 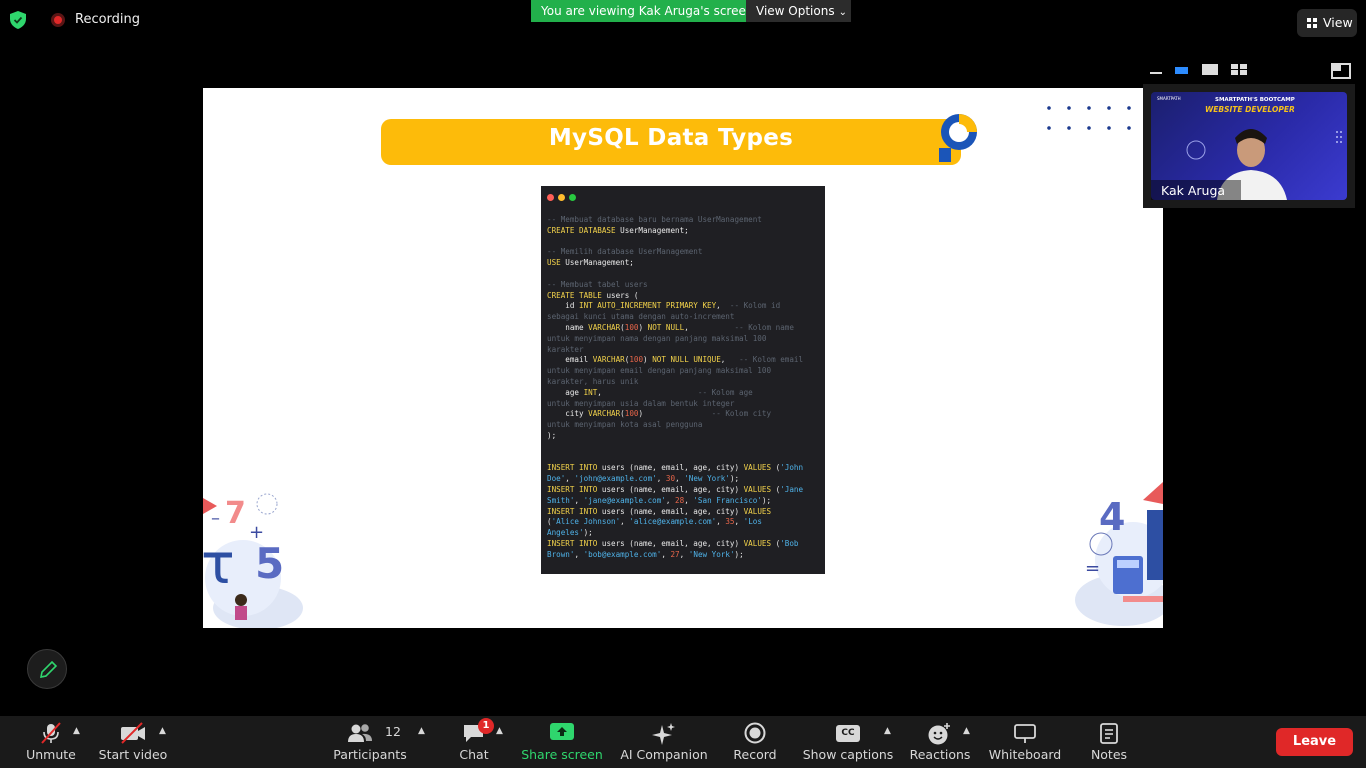 What do you see at coordinates (562, 742) in the screenshot?
I see `share-screen-button: Share screen` at bounding box center [562, 742].